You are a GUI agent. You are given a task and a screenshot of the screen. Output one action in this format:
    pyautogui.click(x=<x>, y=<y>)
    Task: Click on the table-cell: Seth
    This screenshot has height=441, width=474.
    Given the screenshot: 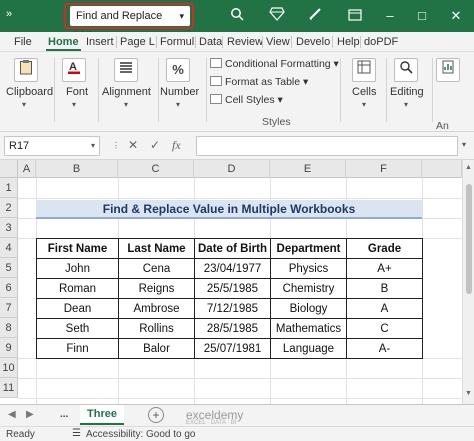 What is the action you would take?
    pyautogui.click(x=77, y=328)
    